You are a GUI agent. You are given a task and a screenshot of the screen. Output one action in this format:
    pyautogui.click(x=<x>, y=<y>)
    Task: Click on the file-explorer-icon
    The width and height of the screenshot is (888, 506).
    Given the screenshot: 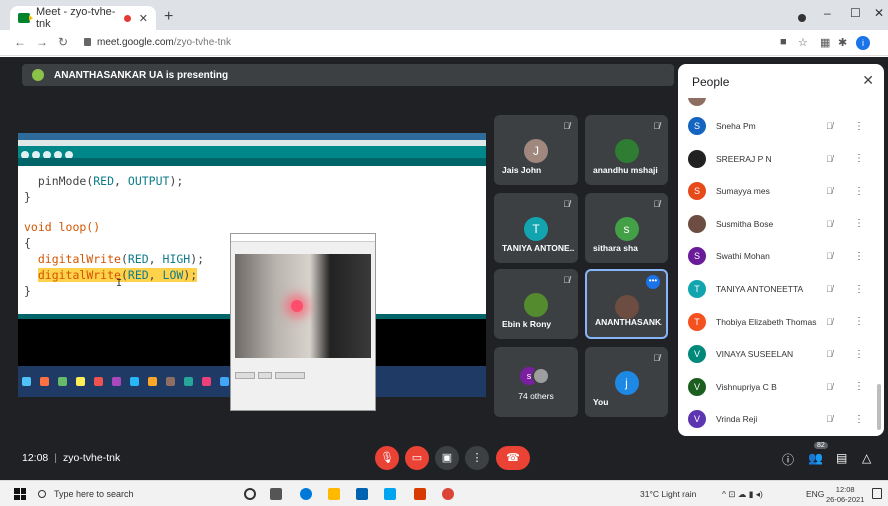 What is the action you would take?
    pyautogui.click(x=334, y=494)
    